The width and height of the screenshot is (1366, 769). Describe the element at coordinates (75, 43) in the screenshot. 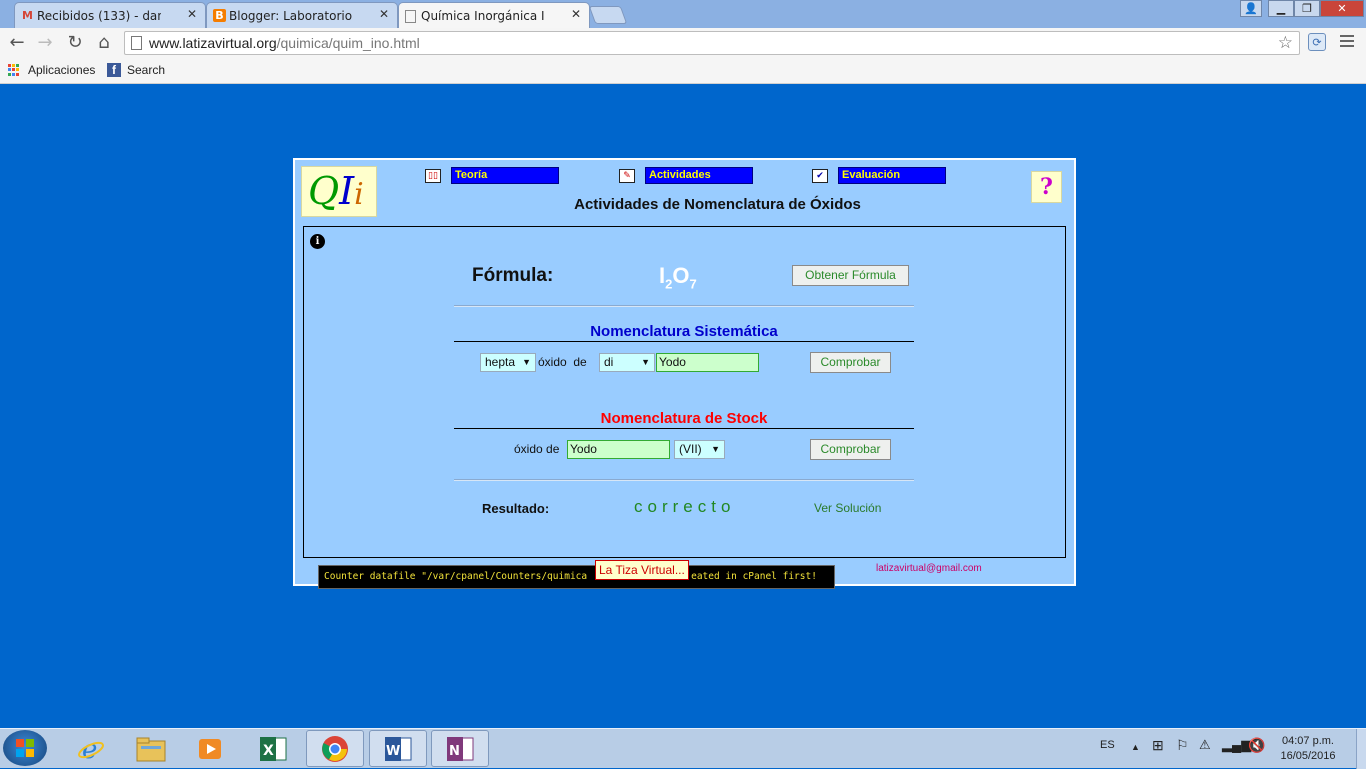

I see `reload-icon: ↻` at that location.